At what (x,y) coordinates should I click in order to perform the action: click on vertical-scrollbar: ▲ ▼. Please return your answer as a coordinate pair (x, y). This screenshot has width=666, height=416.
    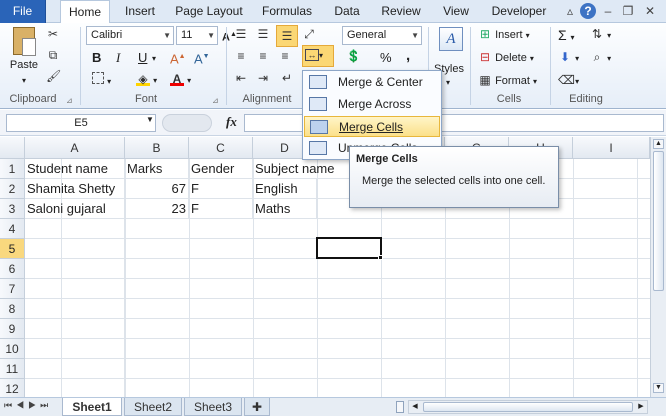
    Looking at the image, I should click on (658, 267).